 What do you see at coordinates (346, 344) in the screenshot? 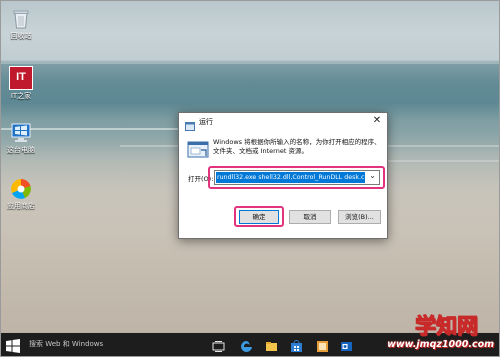
I see `outlook-icon` at bounding box center [346, 344].